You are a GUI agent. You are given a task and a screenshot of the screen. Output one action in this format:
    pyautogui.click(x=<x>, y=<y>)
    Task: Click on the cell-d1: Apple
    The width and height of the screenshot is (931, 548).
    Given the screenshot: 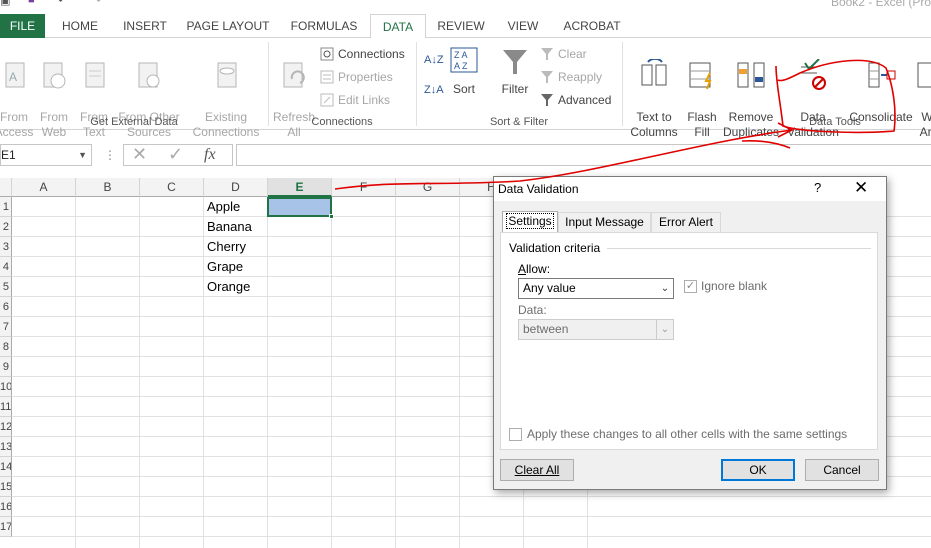 What is the action you would take?
    pyautogui.click(x=236, y=207)
    